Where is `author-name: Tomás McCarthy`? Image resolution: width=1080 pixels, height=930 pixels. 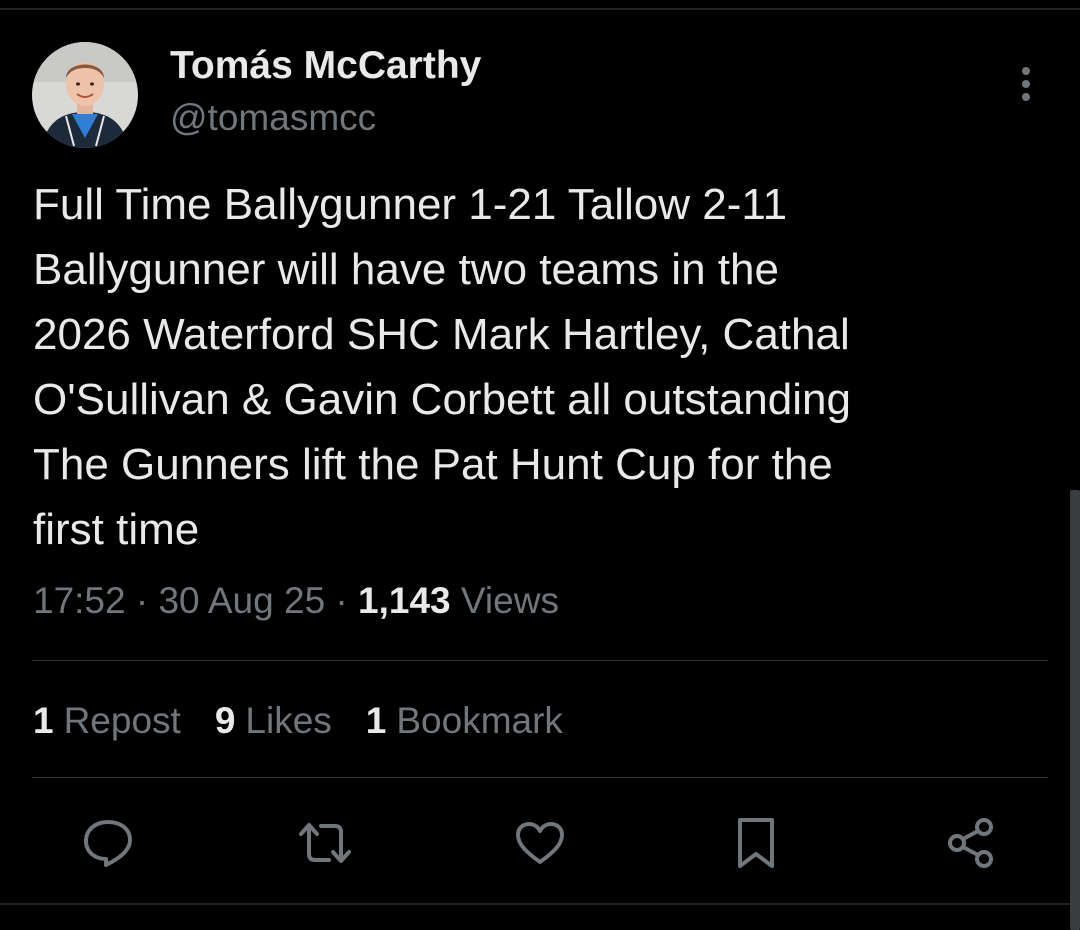
author-name: Tomás McCarthy is located at coordinates (325, 66).